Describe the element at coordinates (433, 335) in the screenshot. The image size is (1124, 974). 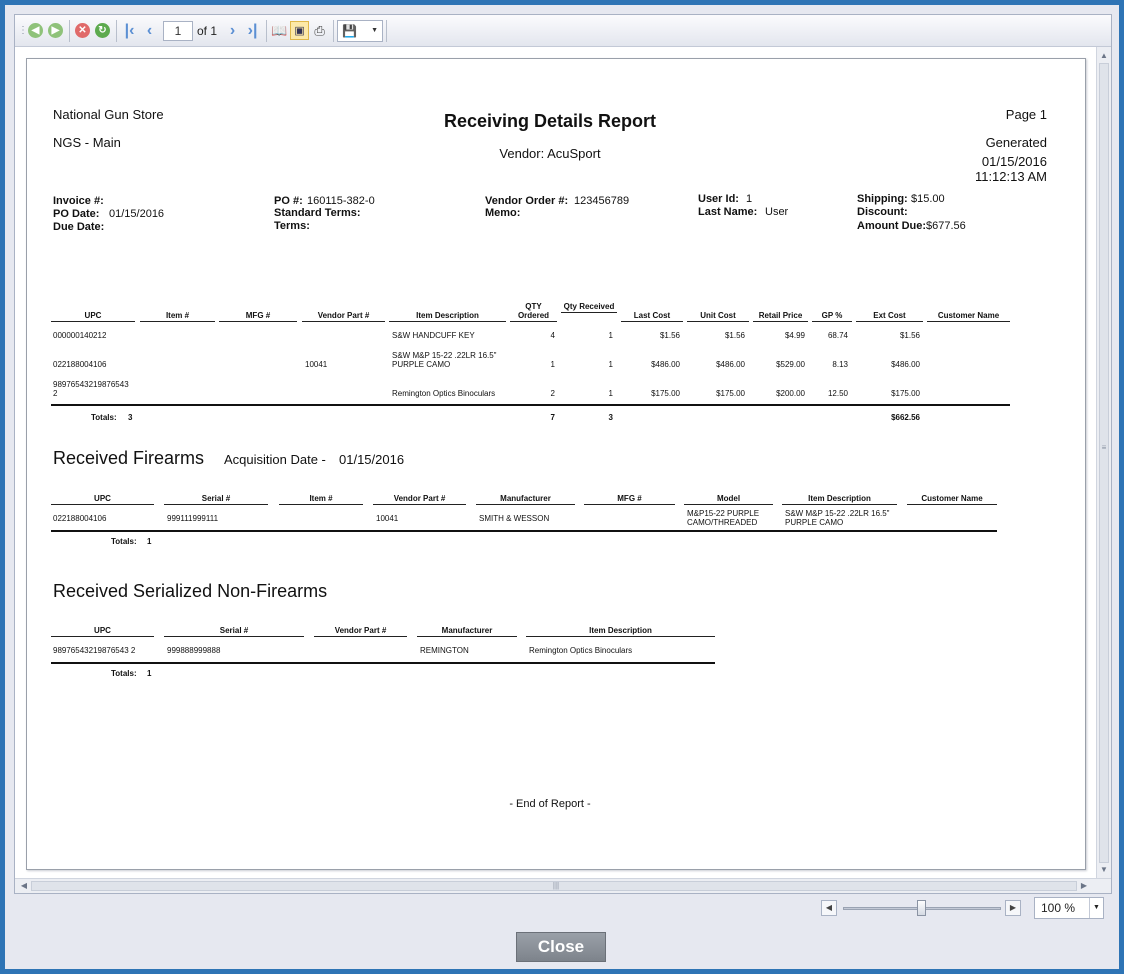
I see `row-description: S&W HANDCUFF KEY` at that location.